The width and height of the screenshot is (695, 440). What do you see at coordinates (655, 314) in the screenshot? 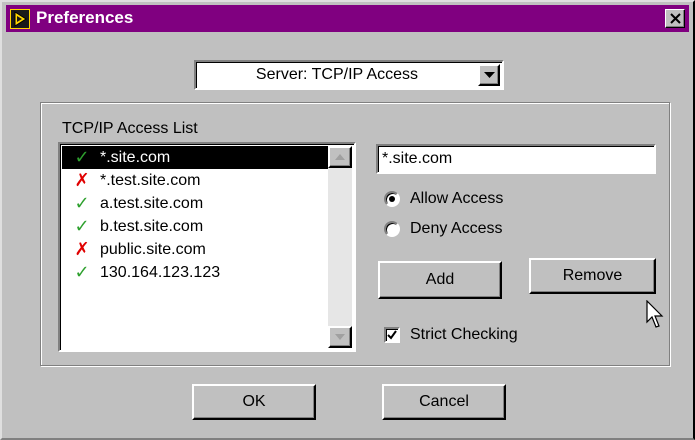
I see `mouse-pointer-icon` at bounding box center [655, 314].